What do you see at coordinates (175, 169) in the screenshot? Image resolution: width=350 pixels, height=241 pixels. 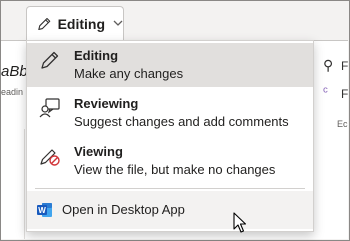 I see `menu-item-description: View the file, but make no changes` at bounding box center [175, 169].